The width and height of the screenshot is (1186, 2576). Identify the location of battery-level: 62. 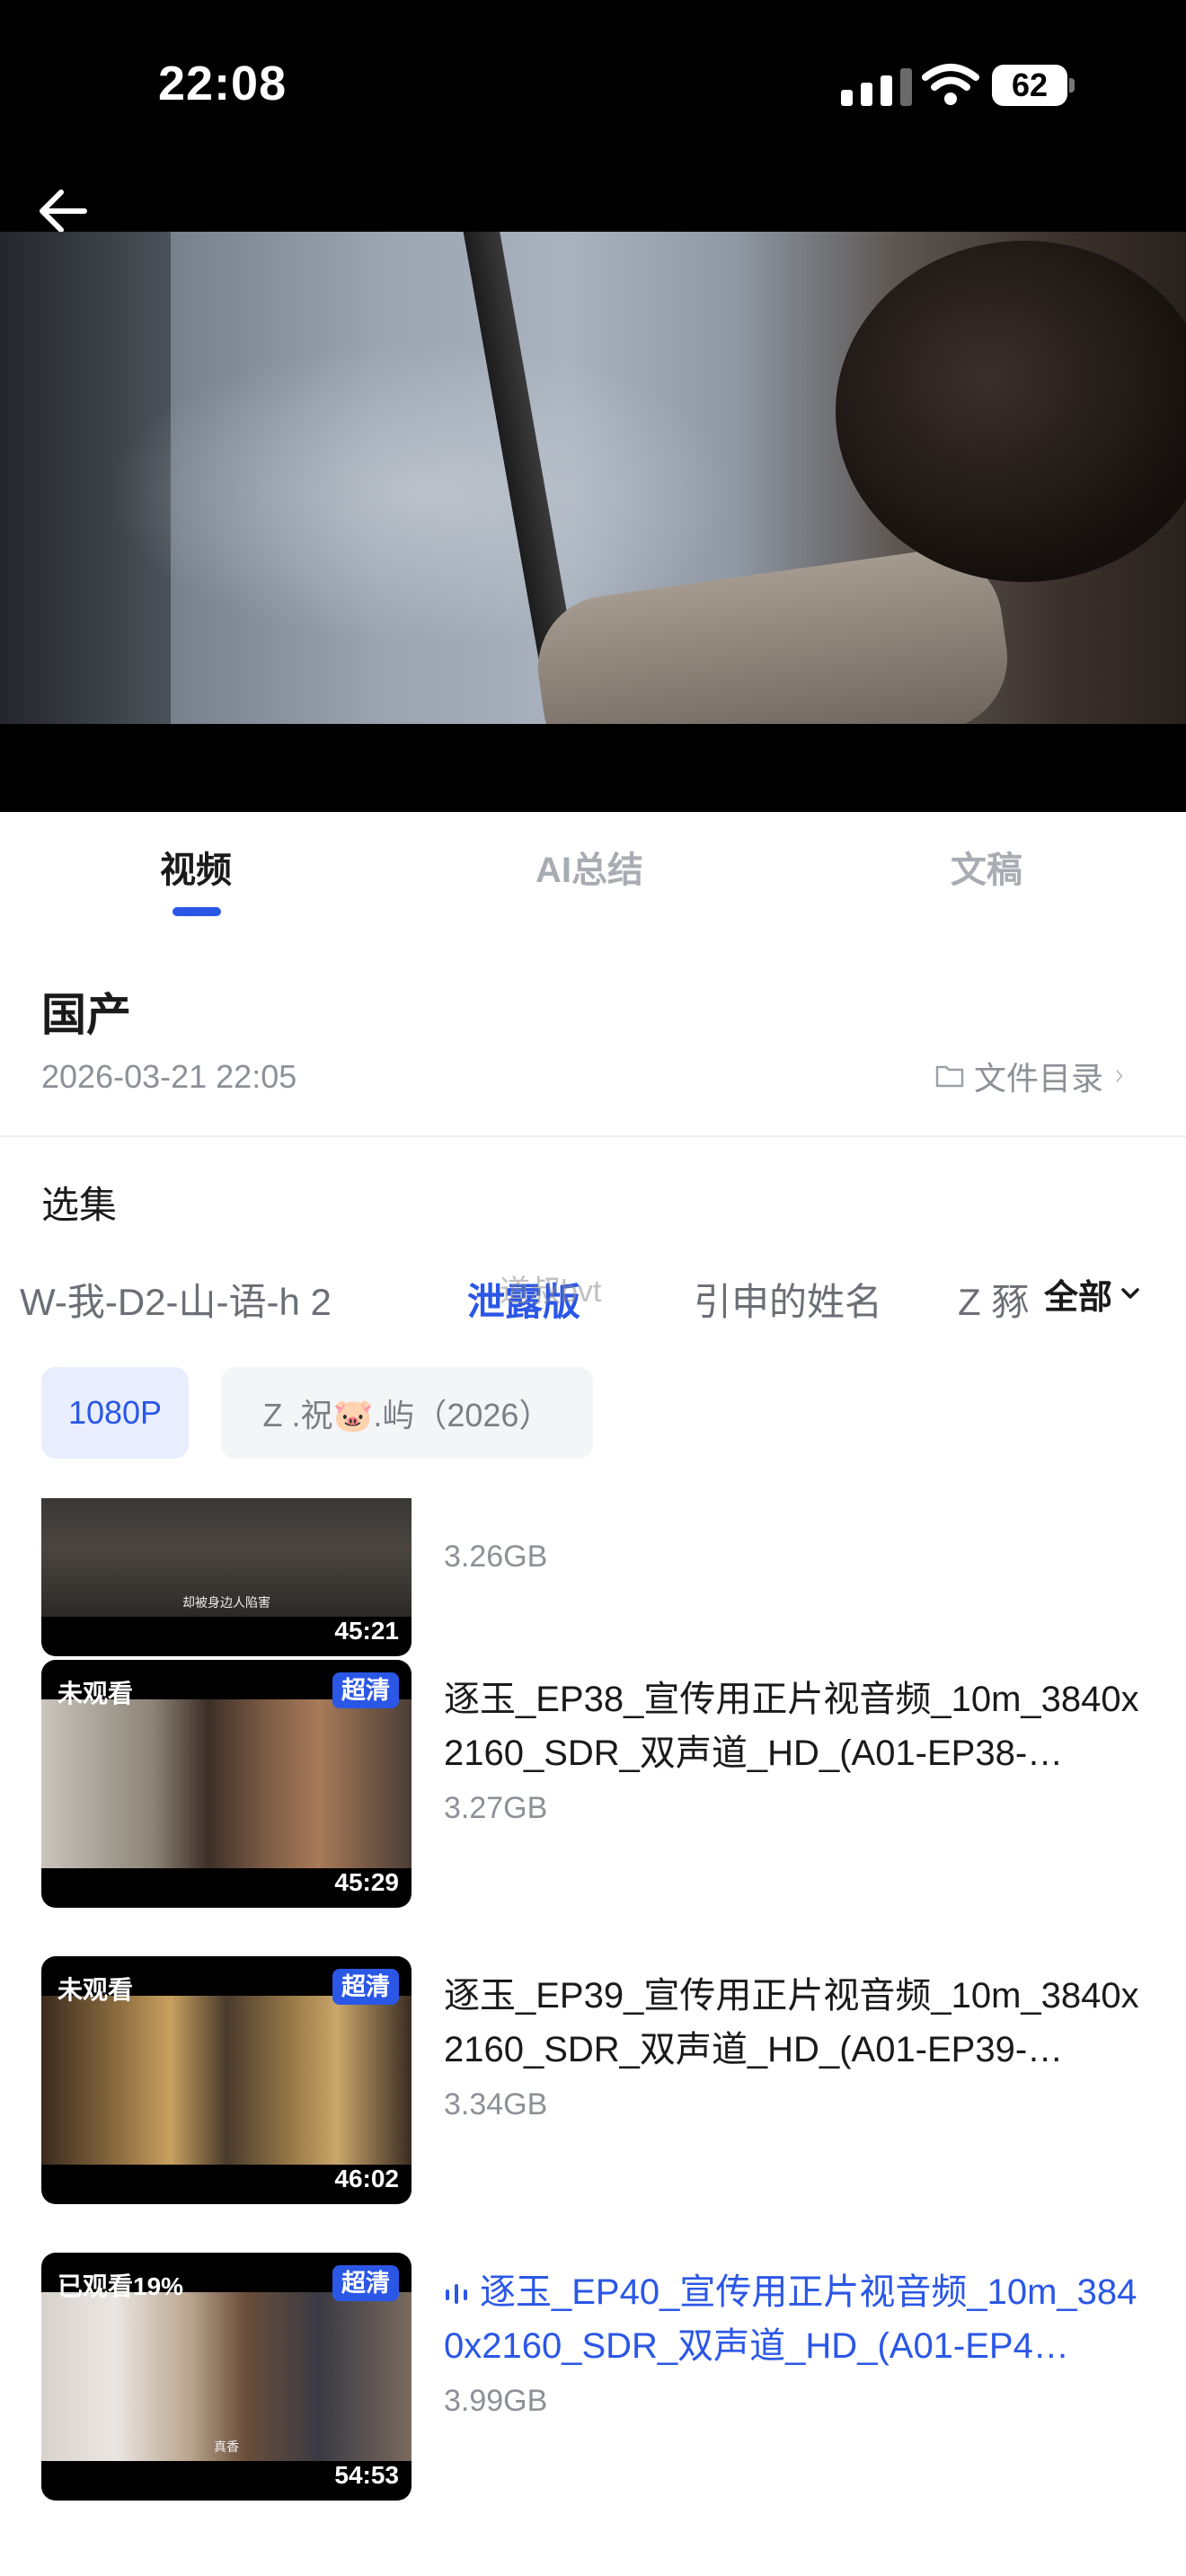
(1030, 84).